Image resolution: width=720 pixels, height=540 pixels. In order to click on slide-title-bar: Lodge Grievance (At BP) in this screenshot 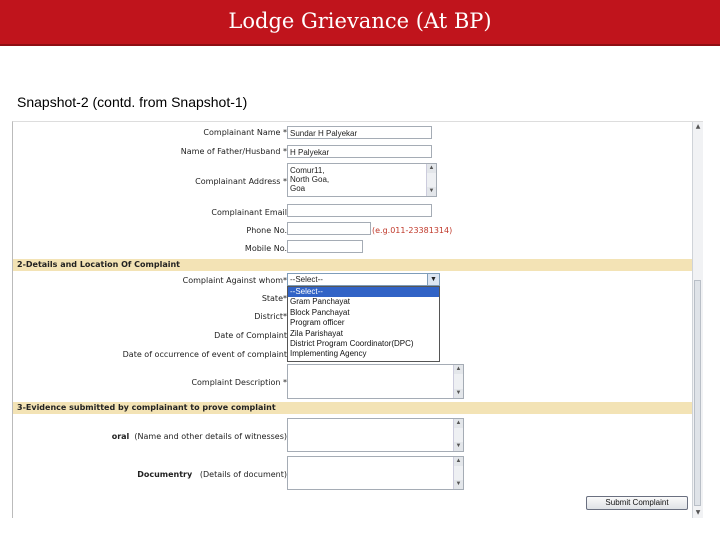, I will do `click(360, 23)`.